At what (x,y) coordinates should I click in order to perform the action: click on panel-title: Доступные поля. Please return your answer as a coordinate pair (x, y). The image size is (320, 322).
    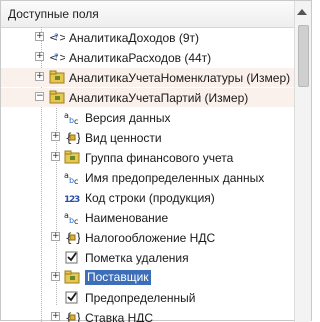
    Looking at the image, I should click on (53, 14).